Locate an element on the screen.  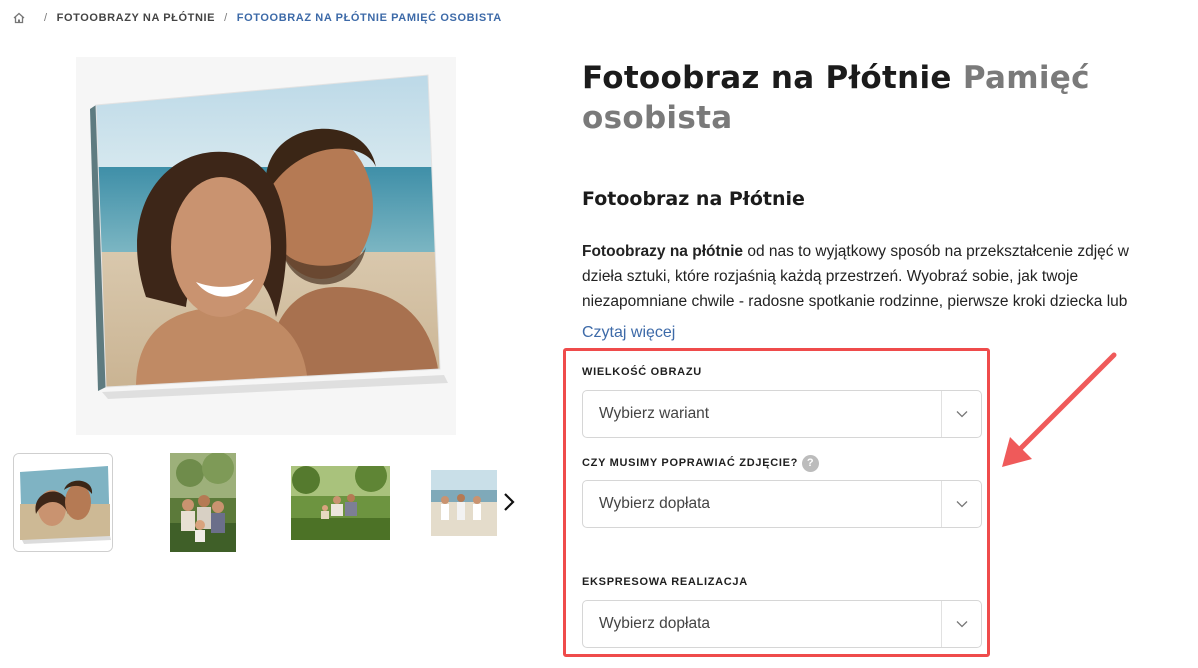
option-label-express: EKSPRESOWA REALIZACJA is located at coordinates (665, 582).